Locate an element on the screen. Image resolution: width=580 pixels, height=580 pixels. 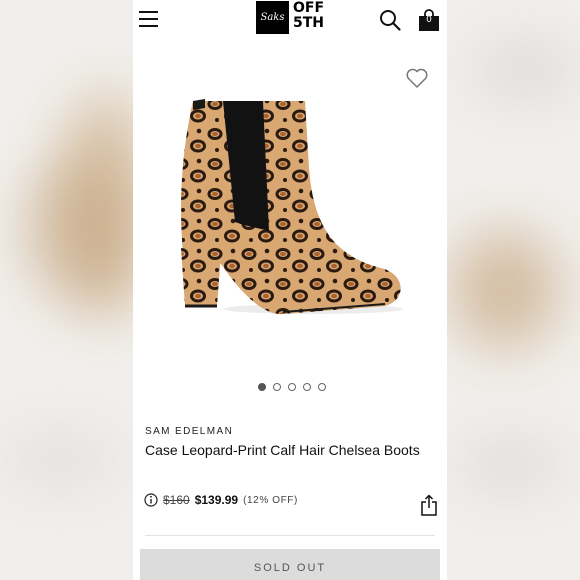
search-icon is located at coordinates (390, 20).